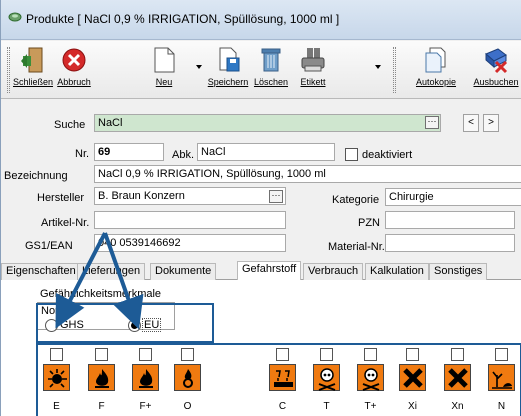  I want to click on arrow-to-eu, so click(123, 281).